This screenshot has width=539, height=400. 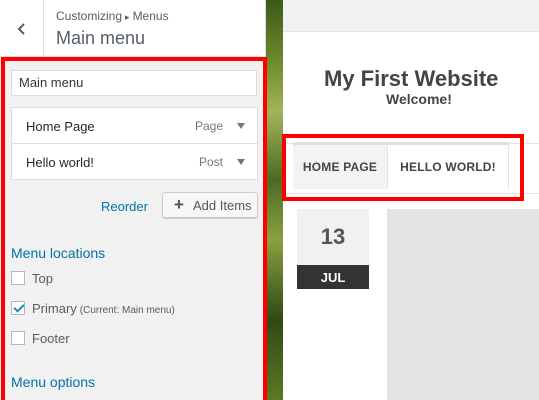 I want to click on reorder-link: Reorder, so click(x=124, y=206).